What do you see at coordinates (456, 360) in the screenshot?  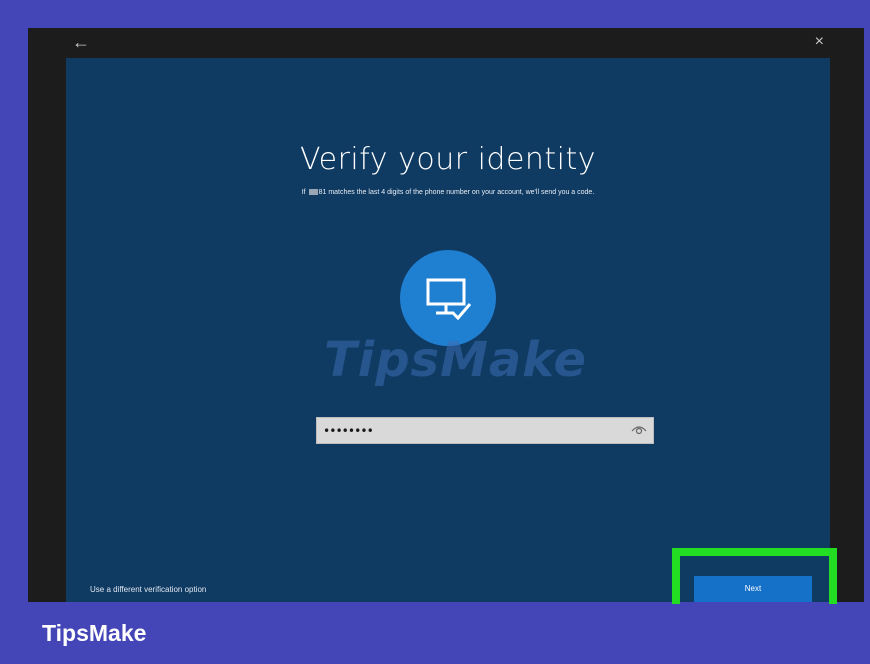 I see `watermark-logo: TipsMake` at bounding box center [456, 360].